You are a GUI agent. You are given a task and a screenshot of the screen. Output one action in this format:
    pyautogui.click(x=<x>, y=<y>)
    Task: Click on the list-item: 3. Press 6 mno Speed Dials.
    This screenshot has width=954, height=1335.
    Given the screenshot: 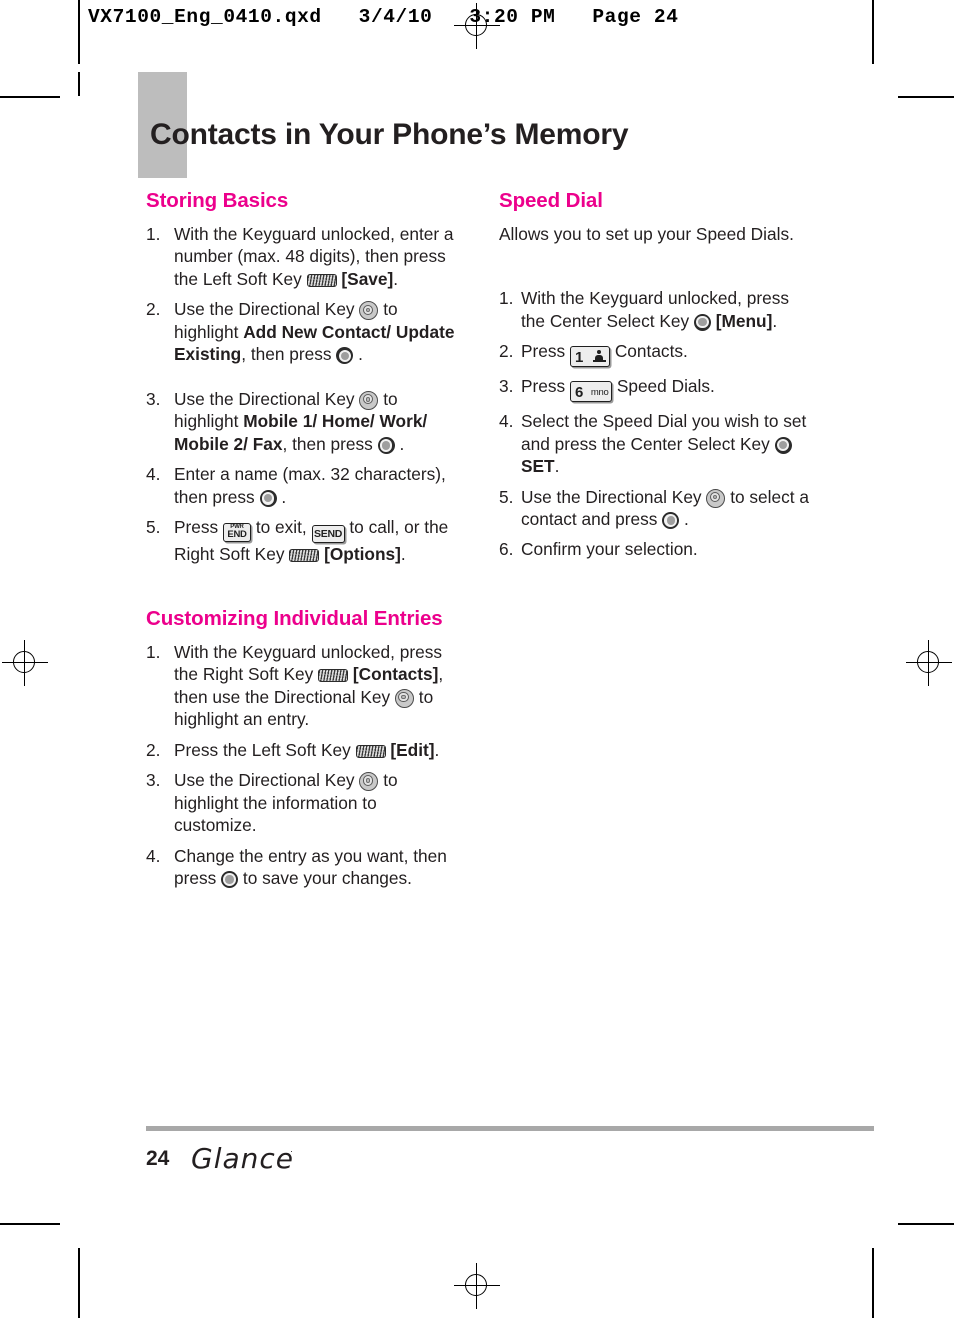 What is the action you would take?
    pyautogui.click(x=654, y=389)
    